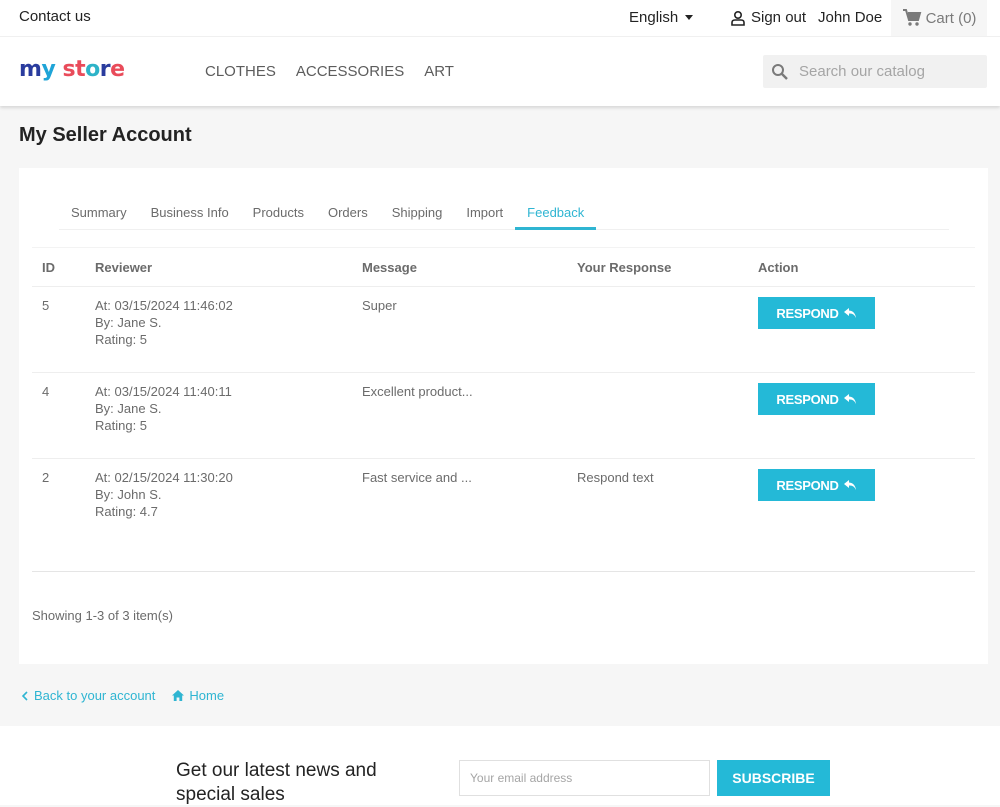  Describe the element at coordinates (389, 267) in the screenshot. I see `col-message: Message` at that location.